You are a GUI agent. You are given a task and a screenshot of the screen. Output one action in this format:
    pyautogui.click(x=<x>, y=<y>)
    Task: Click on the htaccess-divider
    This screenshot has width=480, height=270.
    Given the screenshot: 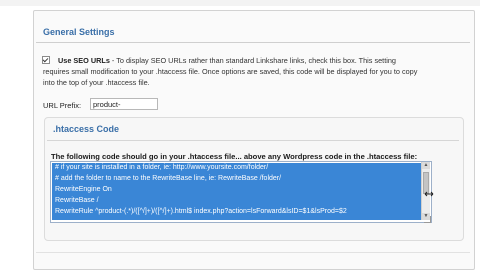 What is the action you would take?
    pyautogui.click(x=253, y=140)
    